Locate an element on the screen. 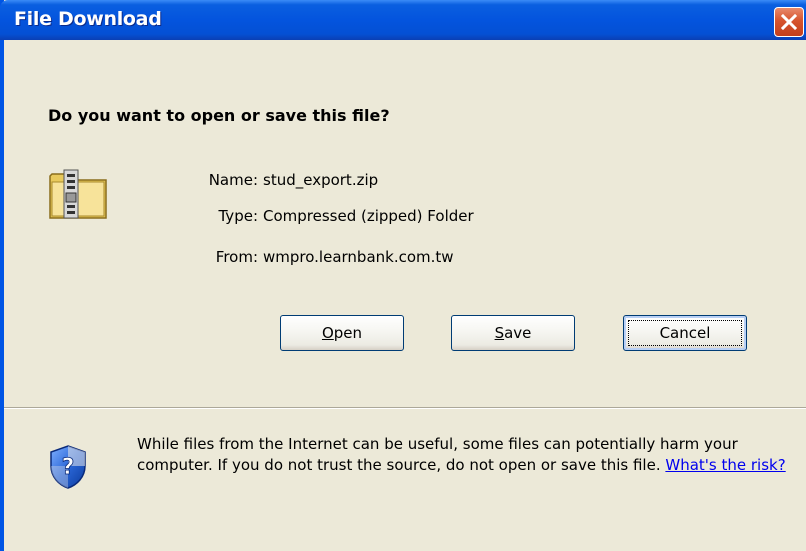 The image size is (806, 551). close-button is located at coordinates (789, 22).